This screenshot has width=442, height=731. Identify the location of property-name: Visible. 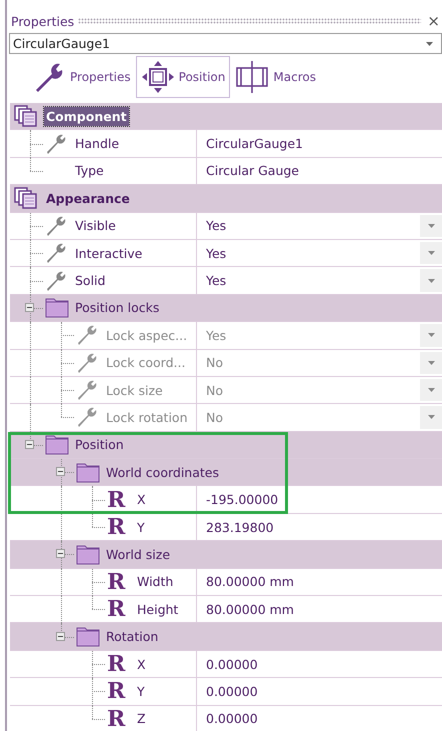
(95, 226).